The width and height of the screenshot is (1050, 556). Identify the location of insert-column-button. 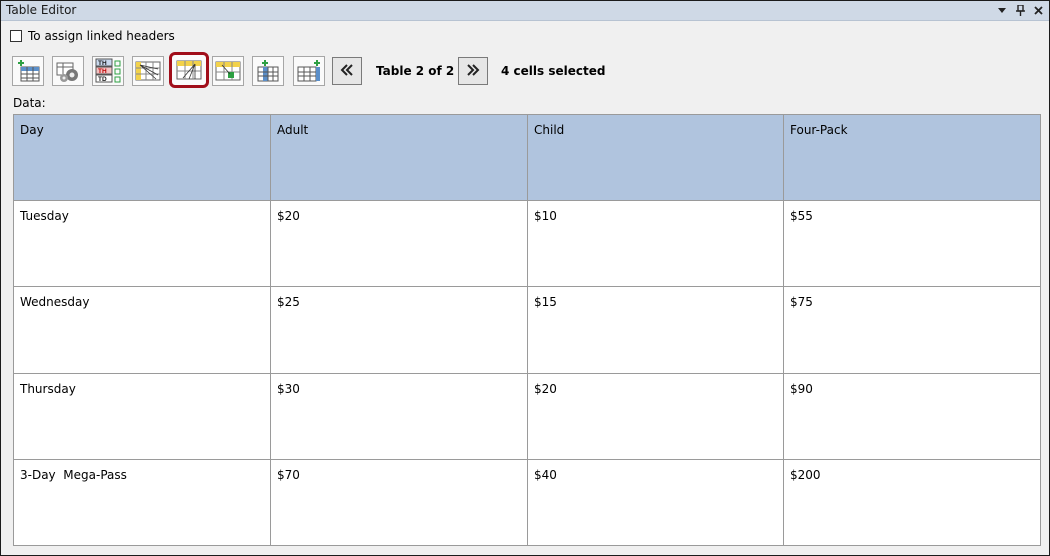
(268, 71).